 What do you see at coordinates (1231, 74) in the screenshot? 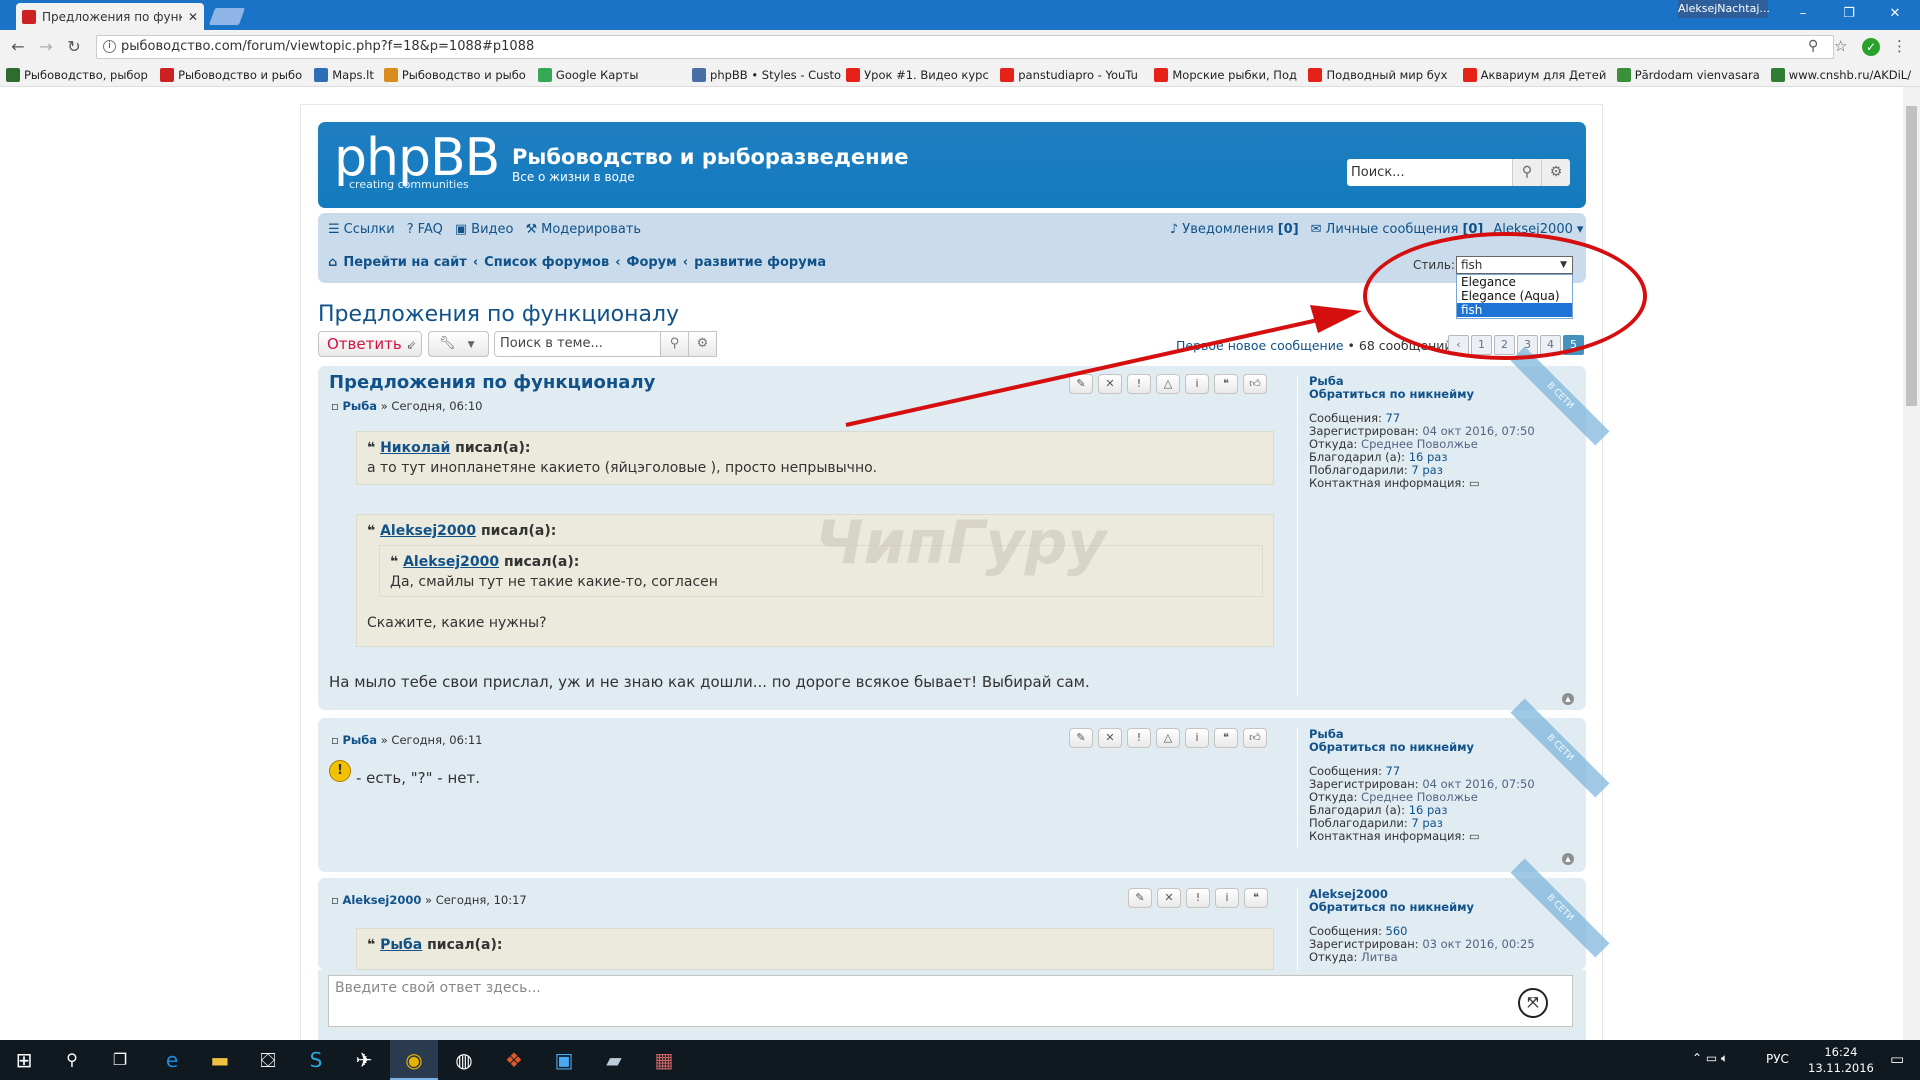
I see `bookmark-item: Морские рыбки, Под` at bounding box center [1231, 74].